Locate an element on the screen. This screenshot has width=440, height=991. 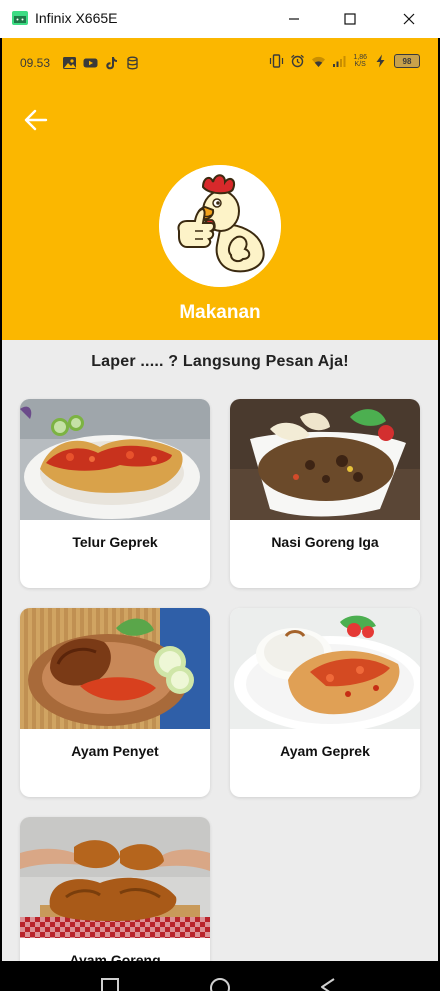
arrow-left-icon is located at coordinates (36, 120).